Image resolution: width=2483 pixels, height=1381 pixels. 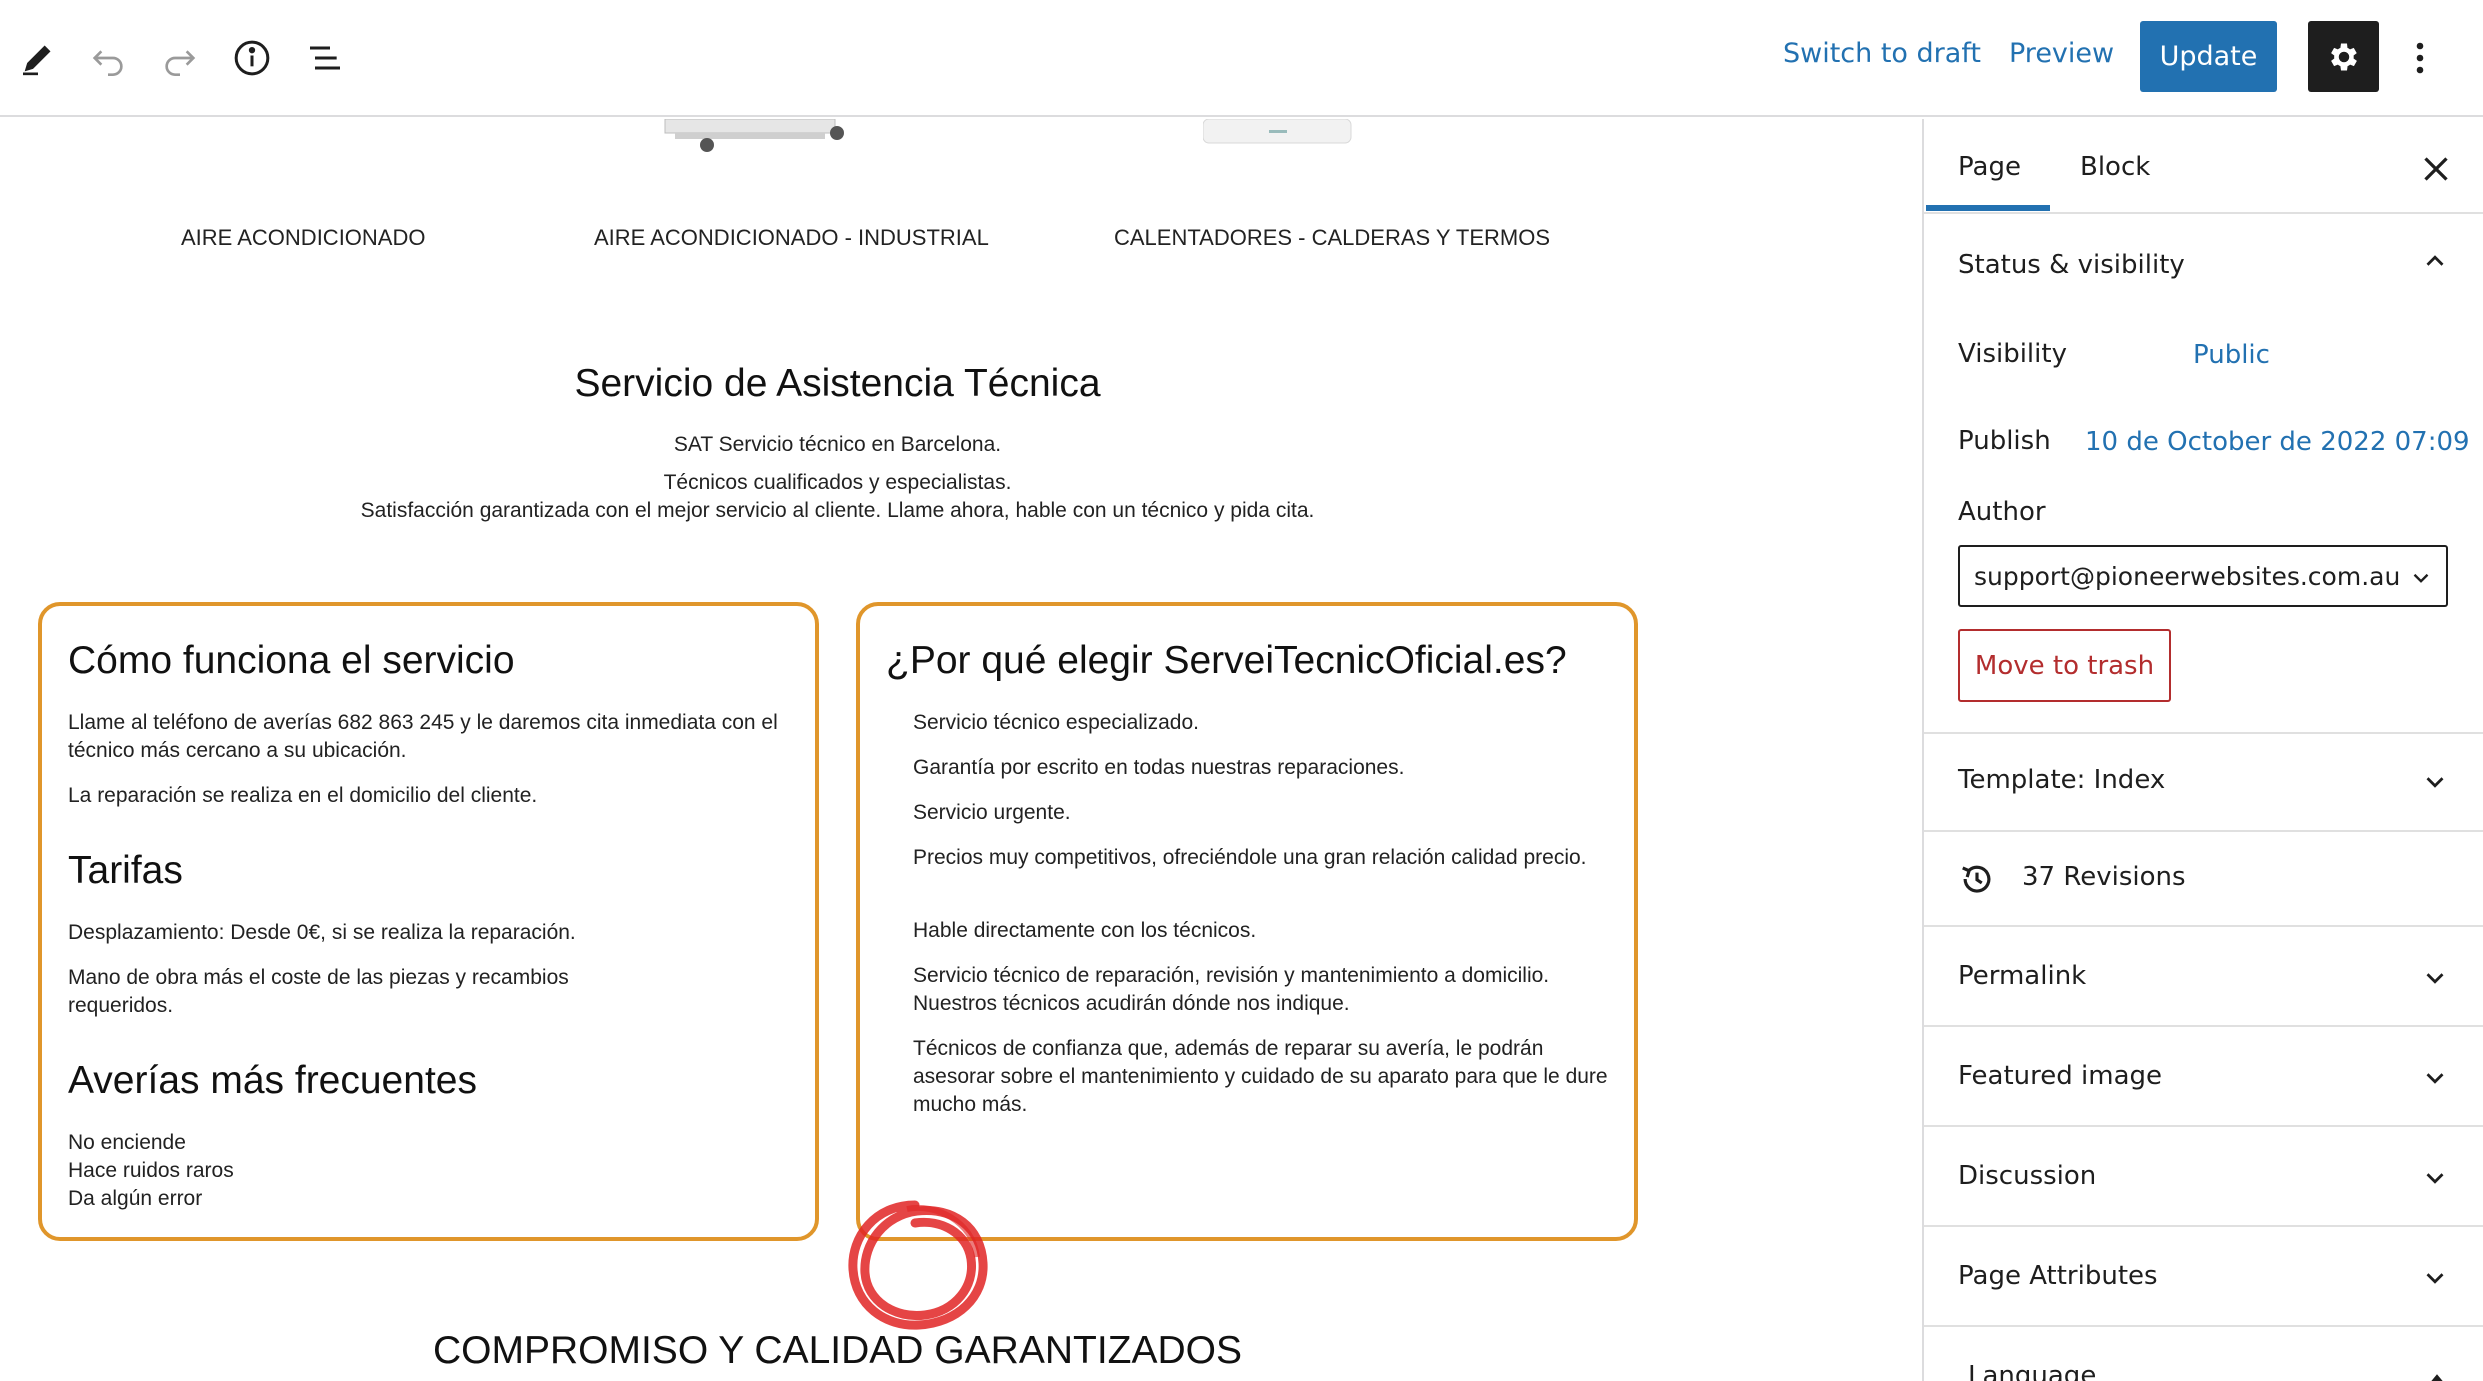 I want to click on card-heading: Tarifas, so click(x=125, y=871).